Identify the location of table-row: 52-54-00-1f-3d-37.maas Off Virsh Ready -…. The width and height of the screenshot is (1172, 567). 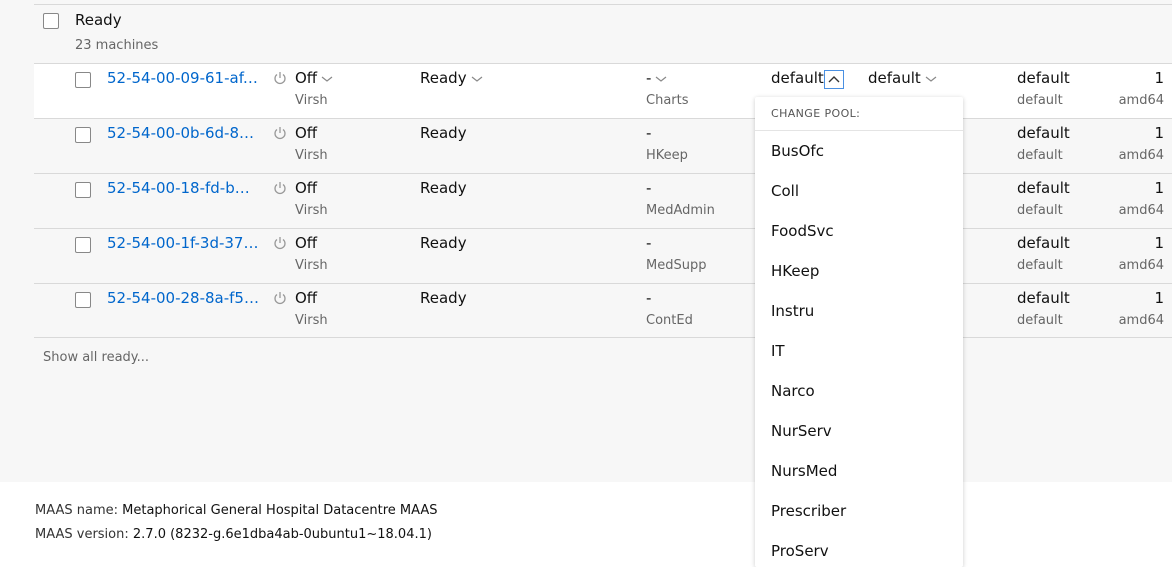
(603, 255).